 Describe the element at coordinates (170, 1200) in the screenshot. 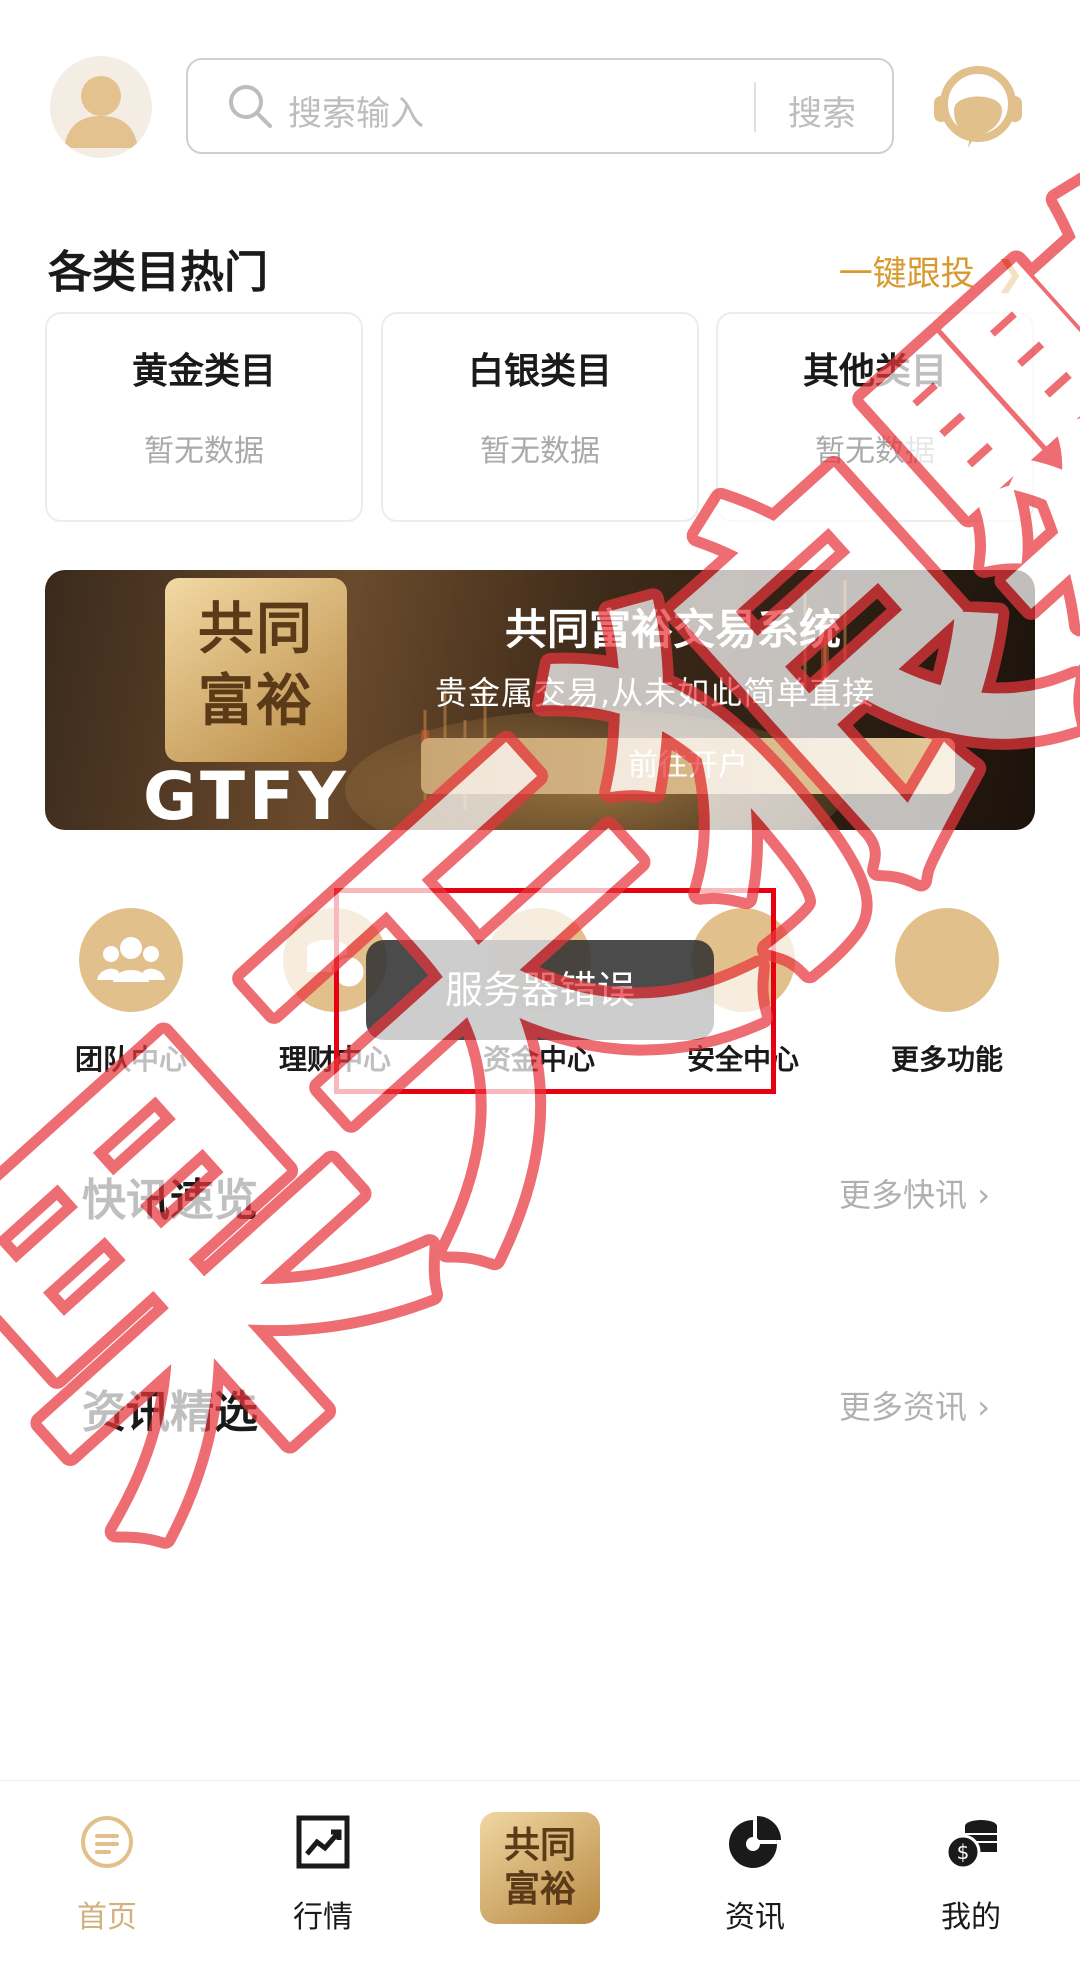

I see `flash-news-title: 快讯速览` at that location.